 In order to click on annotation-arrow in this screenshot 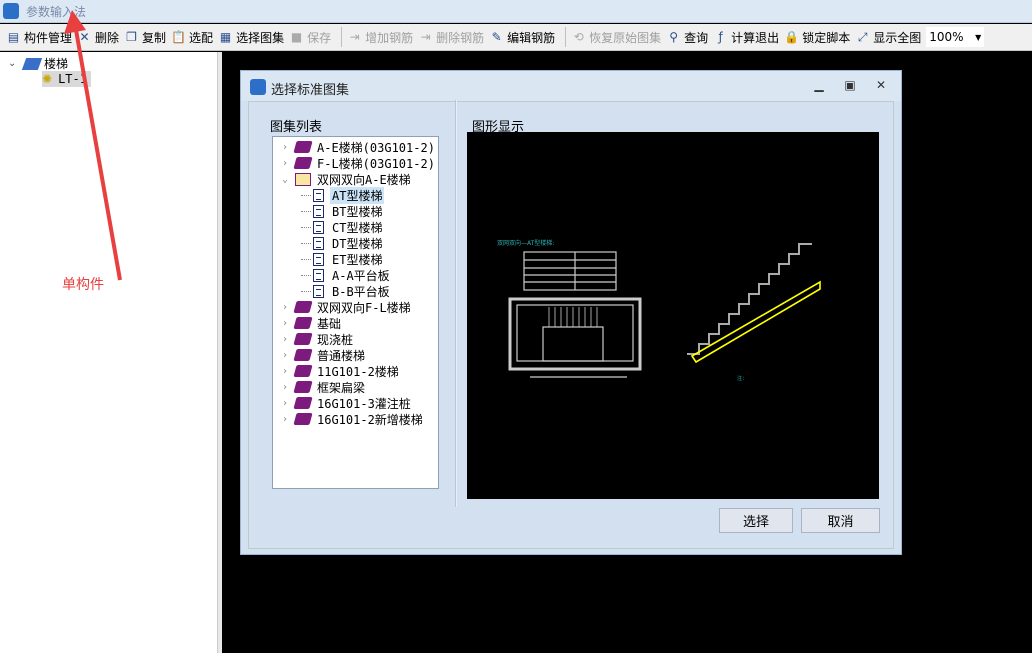, I will do `click(93, 145)`.